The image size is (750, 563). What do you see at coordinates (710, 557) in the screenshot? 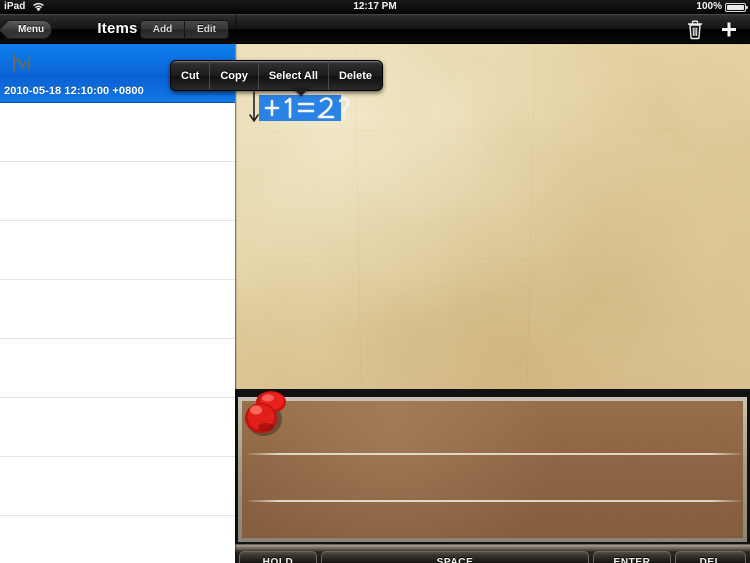
I see `delete-key: DEL` at bounding box center [710, 557].